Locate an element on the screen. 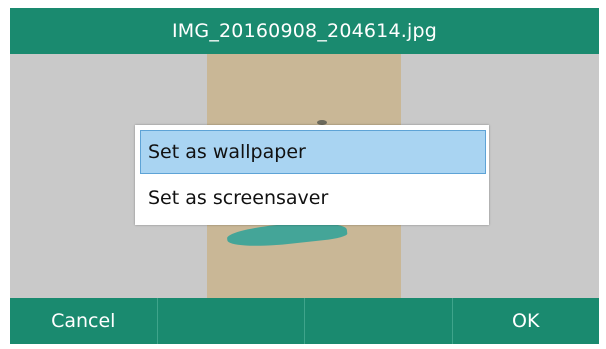 Image resolution: width=606 pixels, height=349 pixels. ok-softkey: OK is located at coordinates (526, 321).